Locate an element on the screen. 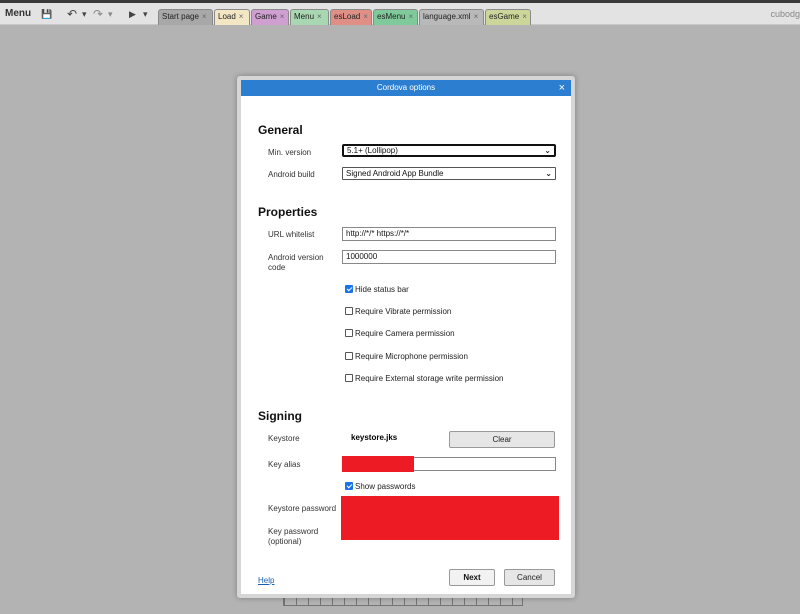 This screenshot has width=800, height=614. menu-button: Menu is located at coordinates (18, 14).